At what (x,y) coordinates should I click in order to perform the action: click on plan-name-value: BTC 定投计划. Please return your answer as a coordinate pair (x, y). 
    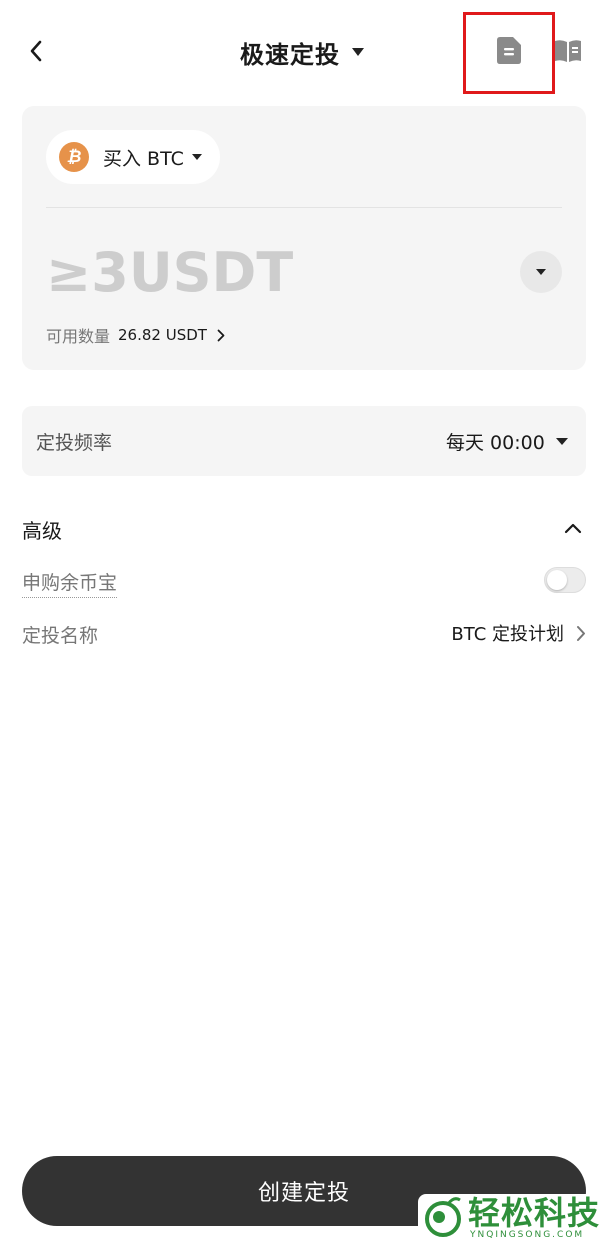
    Looking at the image, I should click on (507, 634).